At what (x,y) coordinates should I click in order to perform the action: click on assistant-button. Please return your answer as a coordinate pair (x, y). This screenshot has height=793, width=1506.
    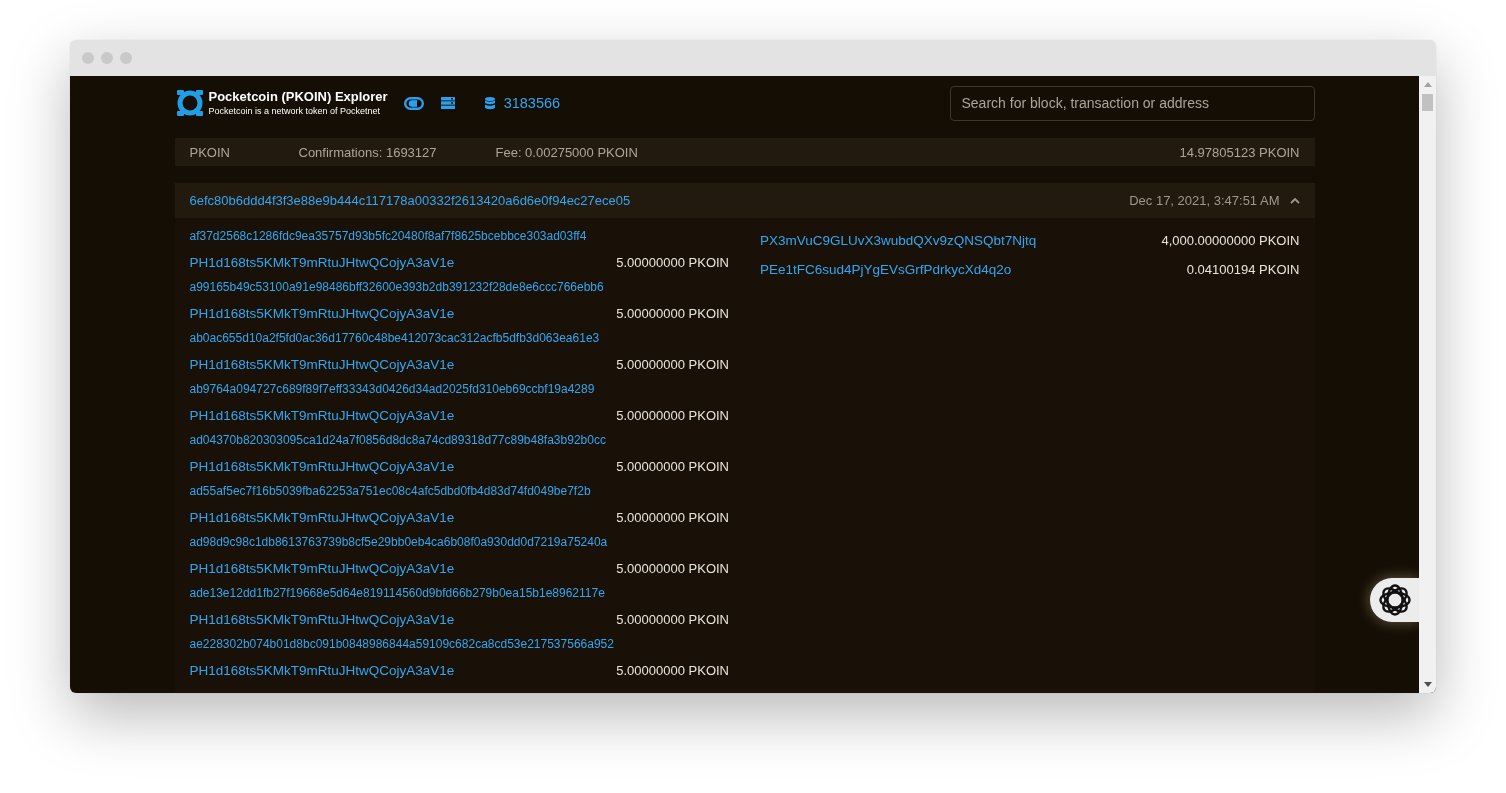
    Looking at the image, I should click on (1394, 600).